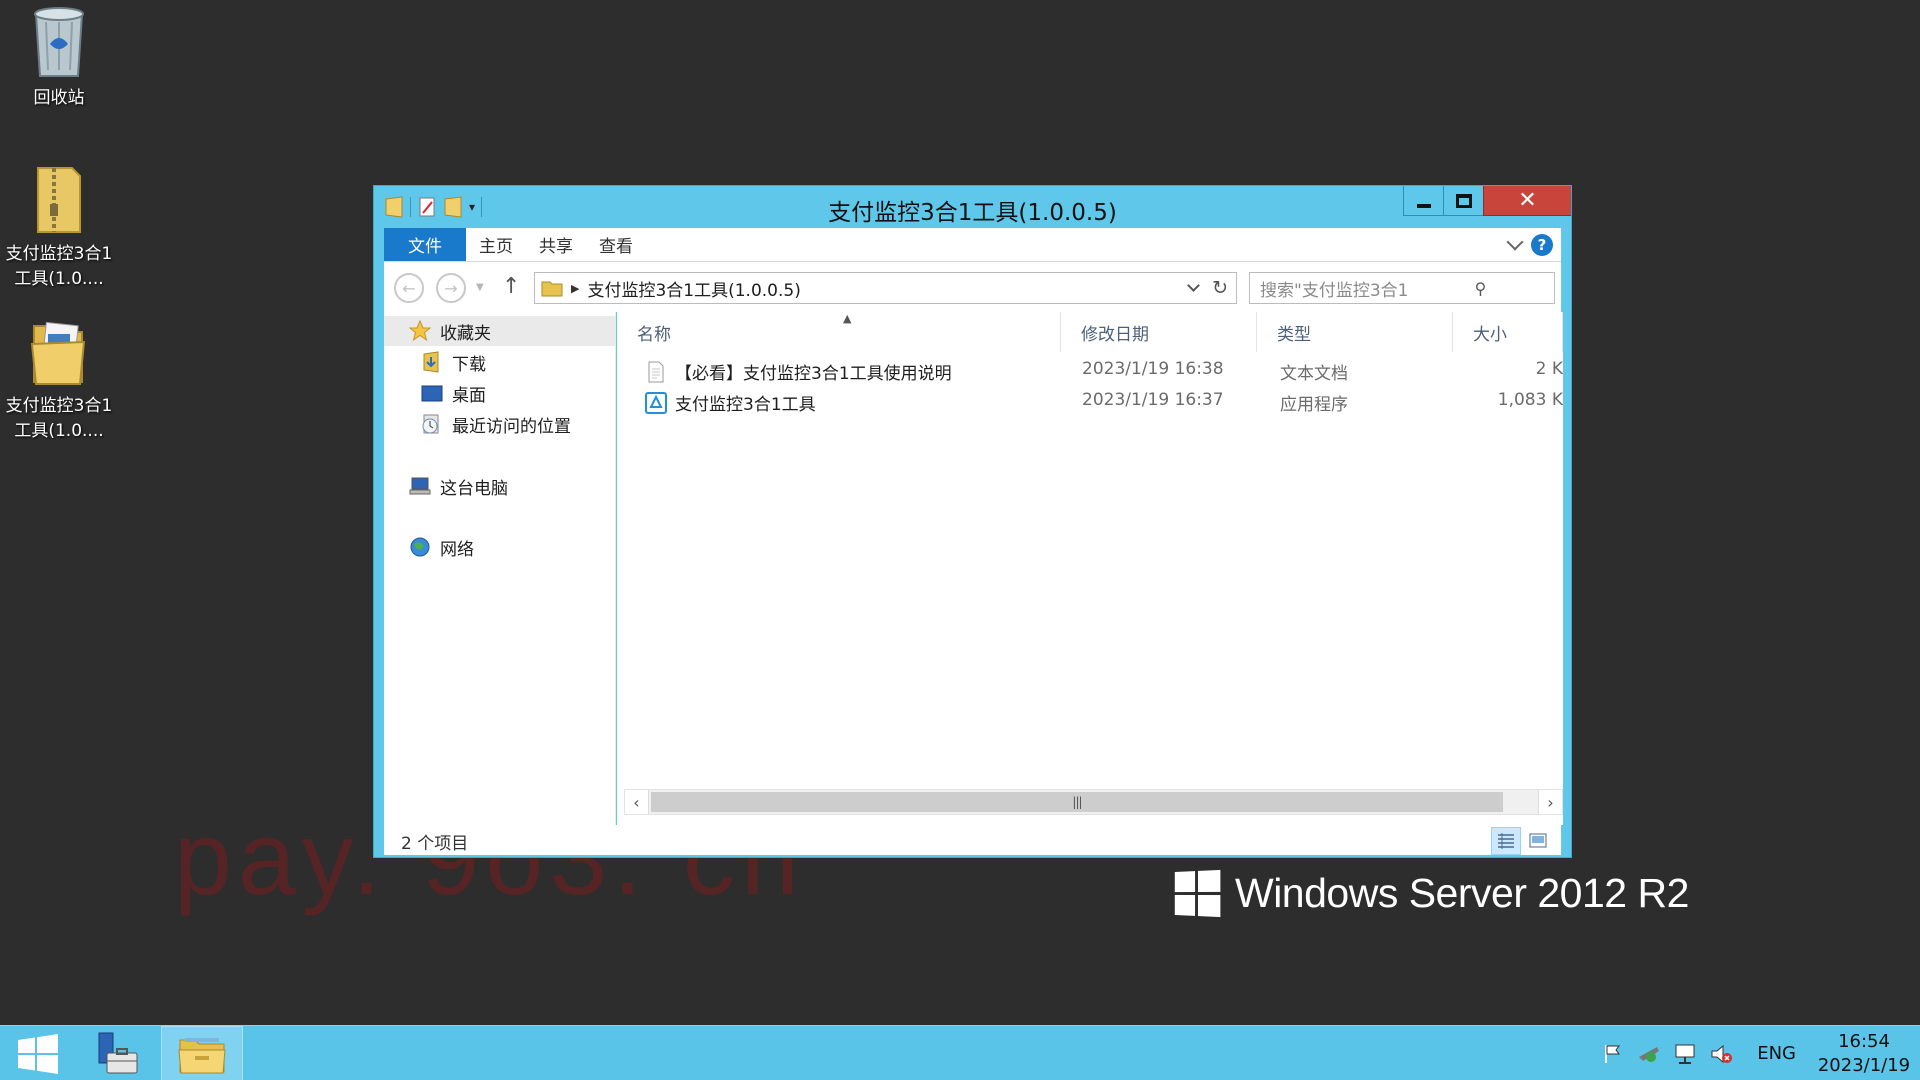  I want to click on windows-logo-icon, so click(1198, 893).